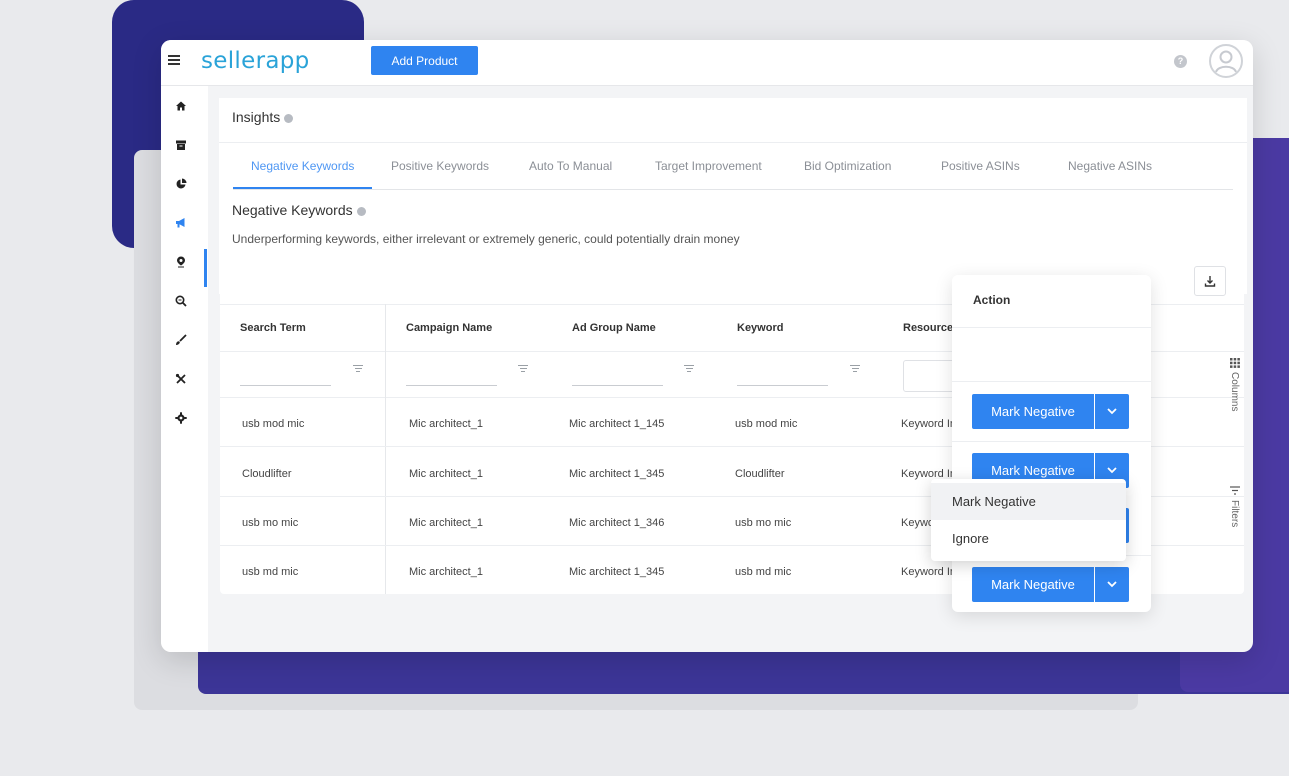 Image resolution: width=1289 pixels, height=776 pixels. I want to click on action-dropdown-menu: Mark Negative Ignore, so click(1028, 520).